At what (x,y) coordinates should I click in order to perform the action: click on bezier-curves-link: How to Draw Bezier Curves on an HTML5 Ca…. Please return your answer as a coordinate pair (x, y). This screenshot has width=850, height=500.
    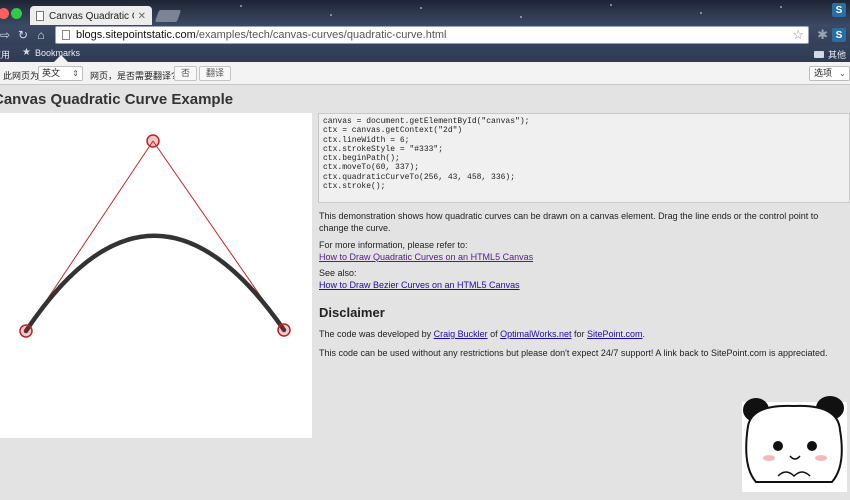
    Looking at the image, I should click on (419, 285).